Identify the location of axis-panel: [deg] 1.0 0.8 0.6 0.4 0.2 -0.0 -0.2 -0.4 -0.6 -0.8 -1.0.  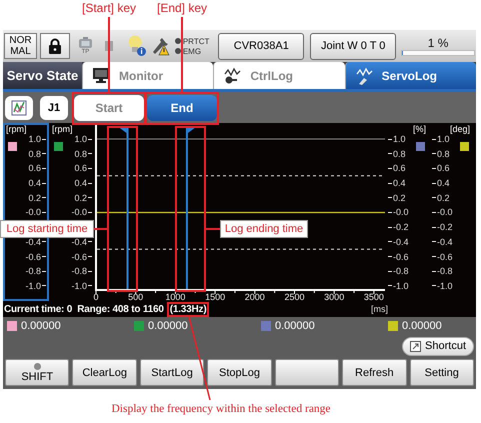
(451, 212).